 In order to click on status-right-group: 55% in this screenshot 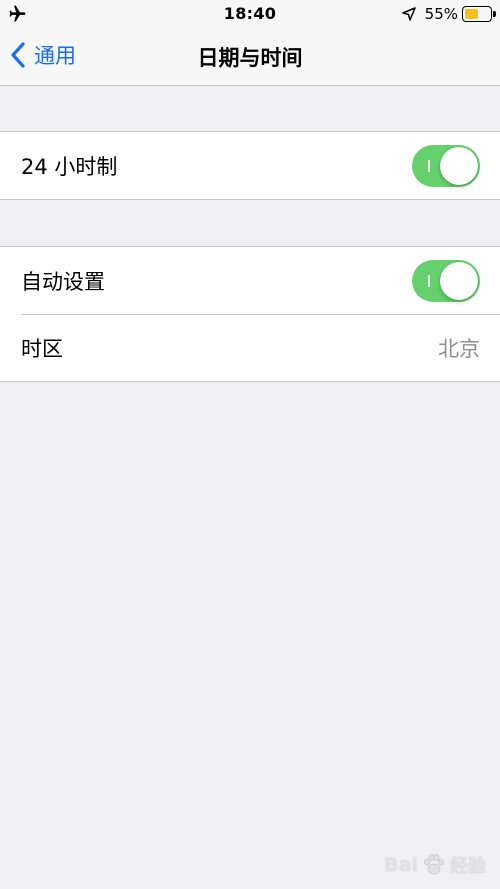, I will do `click(448, 14)`.